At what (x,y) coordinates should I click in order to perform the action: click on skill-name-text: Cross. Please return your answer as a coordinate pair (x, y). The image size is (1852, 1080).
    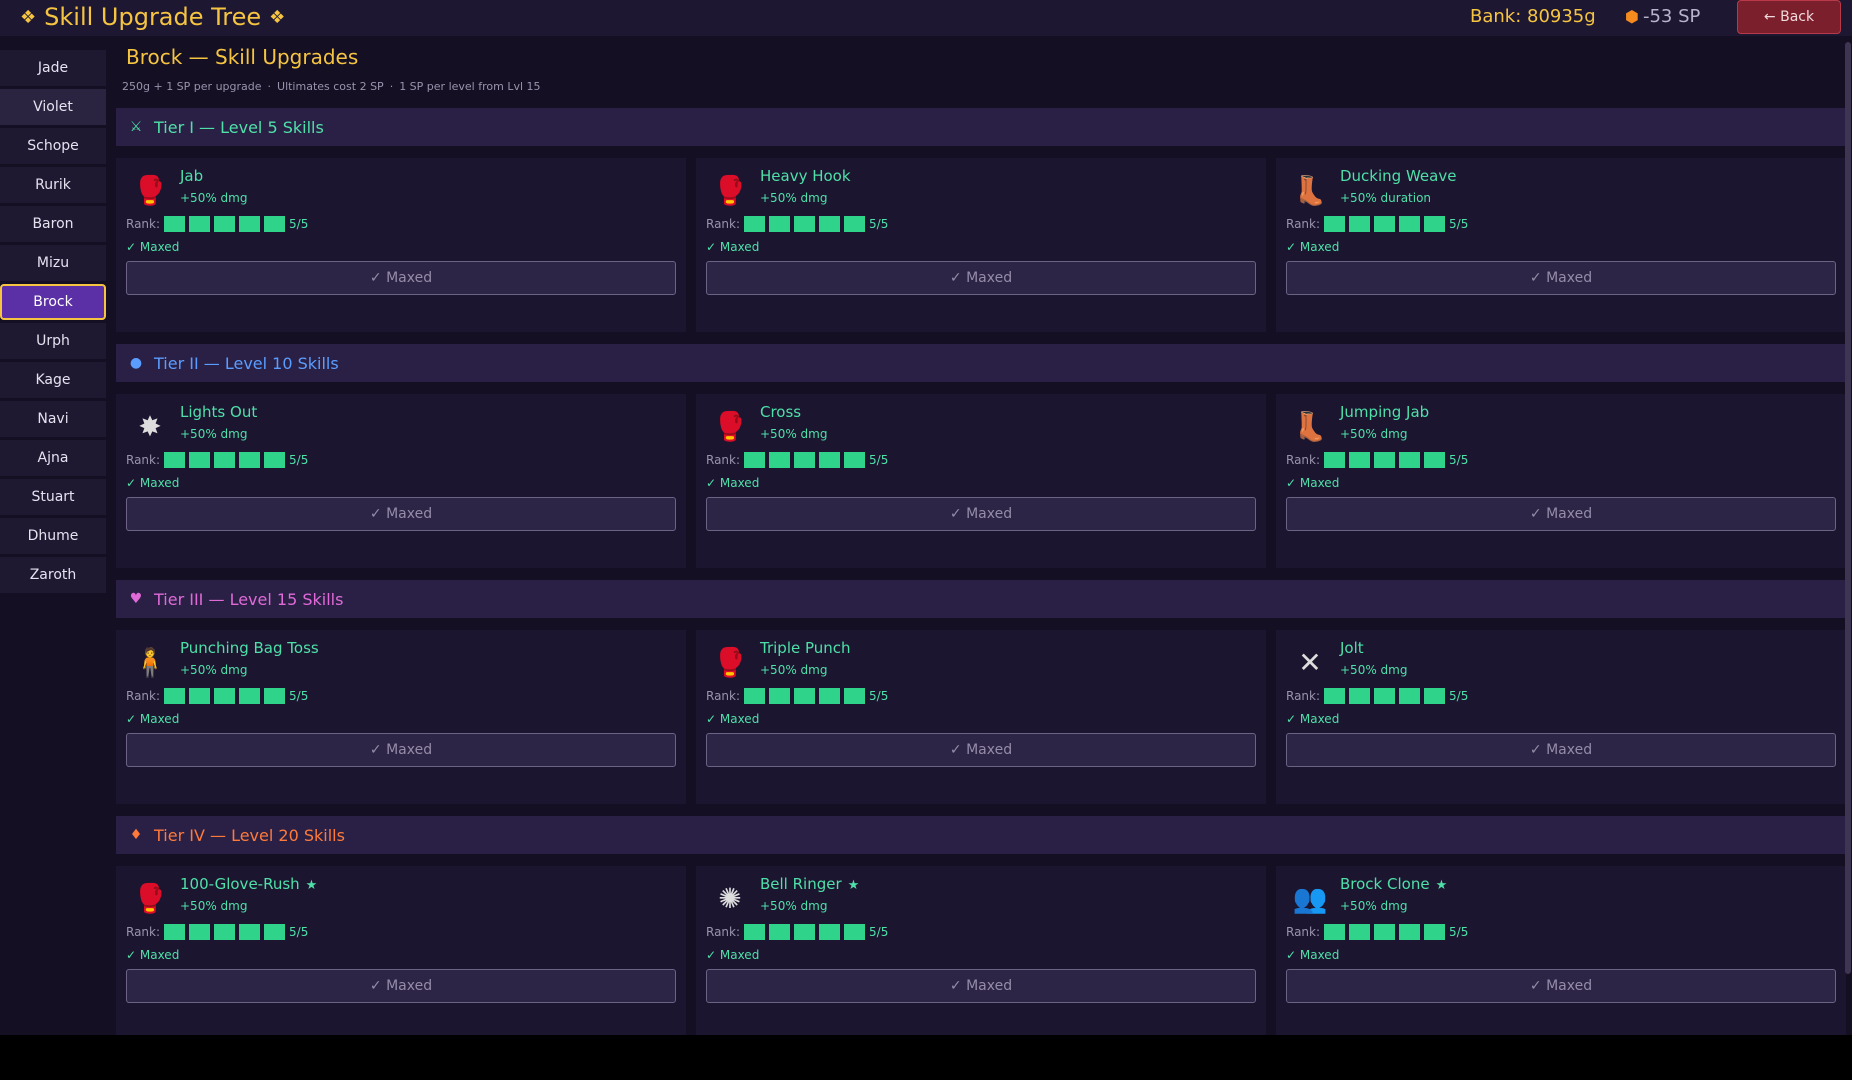
    Looking at the image, I should click on (781, 412).